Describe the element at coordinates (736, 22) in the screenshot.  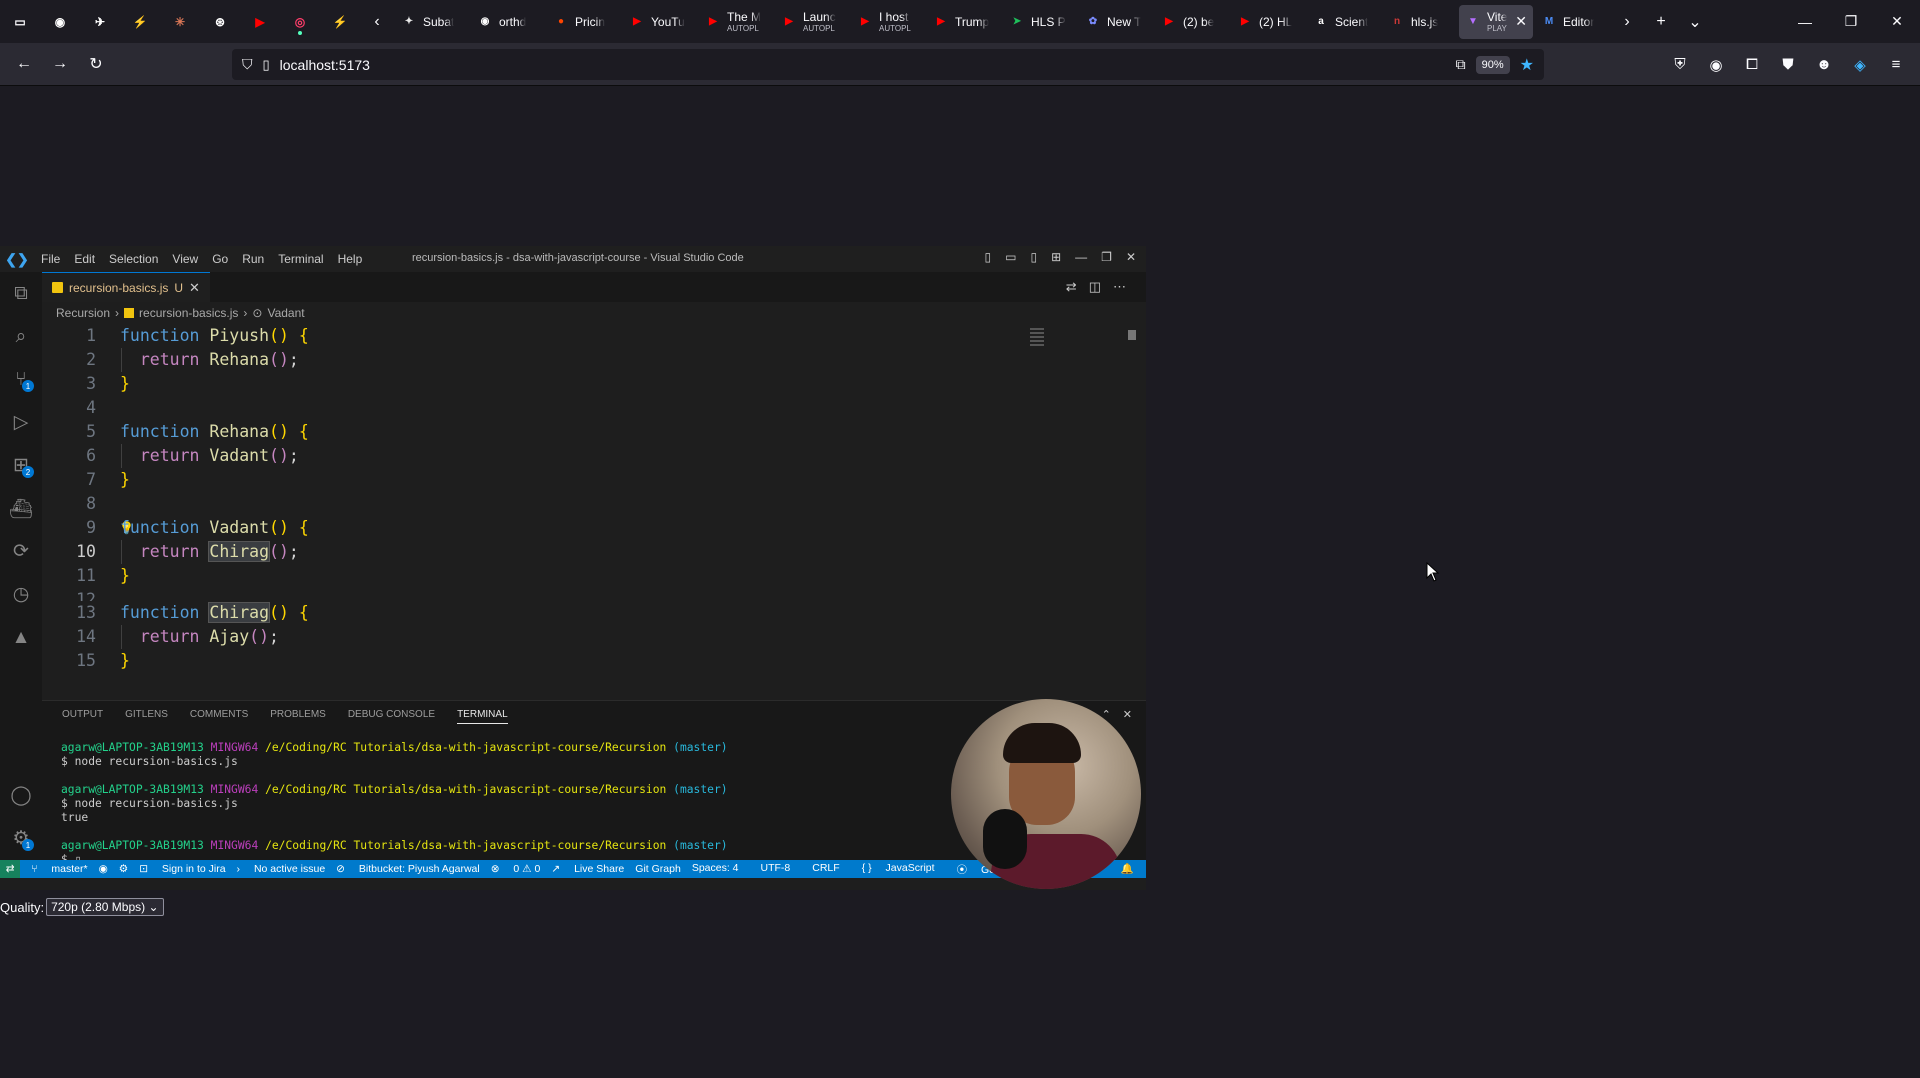
I see `browser-tab: ▶ The M AUTOPL` at that location.